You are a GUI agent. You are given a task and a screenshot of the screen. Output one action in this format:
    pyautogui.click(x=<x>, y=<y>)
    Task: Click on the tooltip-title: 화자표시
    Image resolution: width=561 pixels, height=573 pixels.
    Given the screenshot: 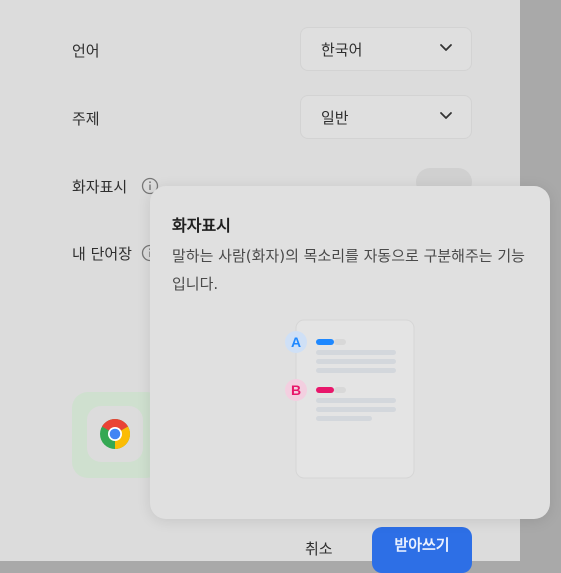 What is the action you would take?
    pyautogui.click(x=201, y=225)
    